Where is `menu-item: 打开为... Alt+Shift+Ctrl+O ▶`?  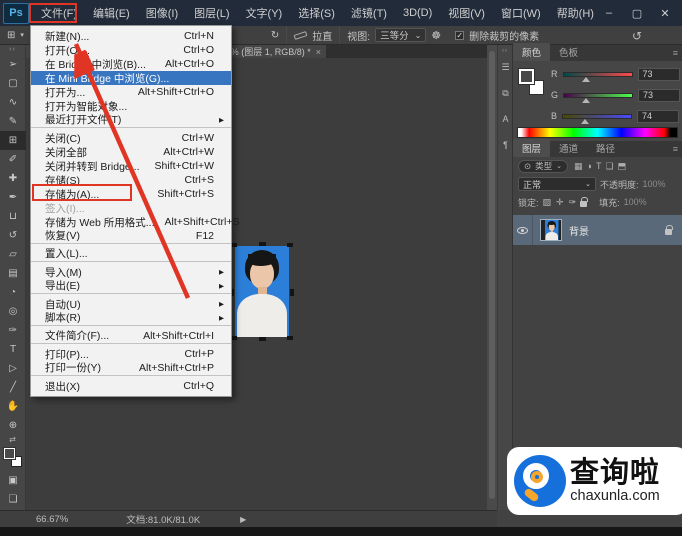 menu-item: 打开为... Alt+Shift+Ctrl+O ▶ is located at coordinates (131, 92).